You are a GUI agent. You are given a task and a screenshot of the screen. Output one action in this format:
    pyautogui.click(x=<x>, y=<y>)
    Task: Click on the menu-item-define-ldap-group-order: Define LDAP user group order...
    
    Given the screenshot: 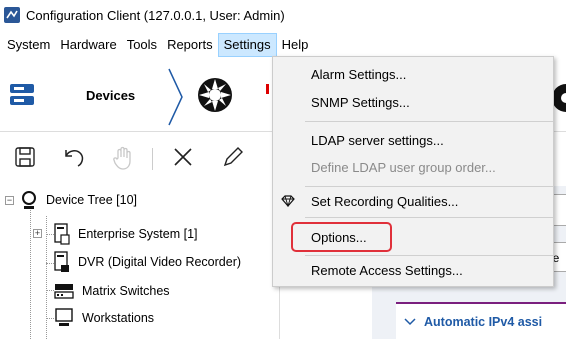 What is the action you would take?
    pyautogui.click(x=413, y=167)
    